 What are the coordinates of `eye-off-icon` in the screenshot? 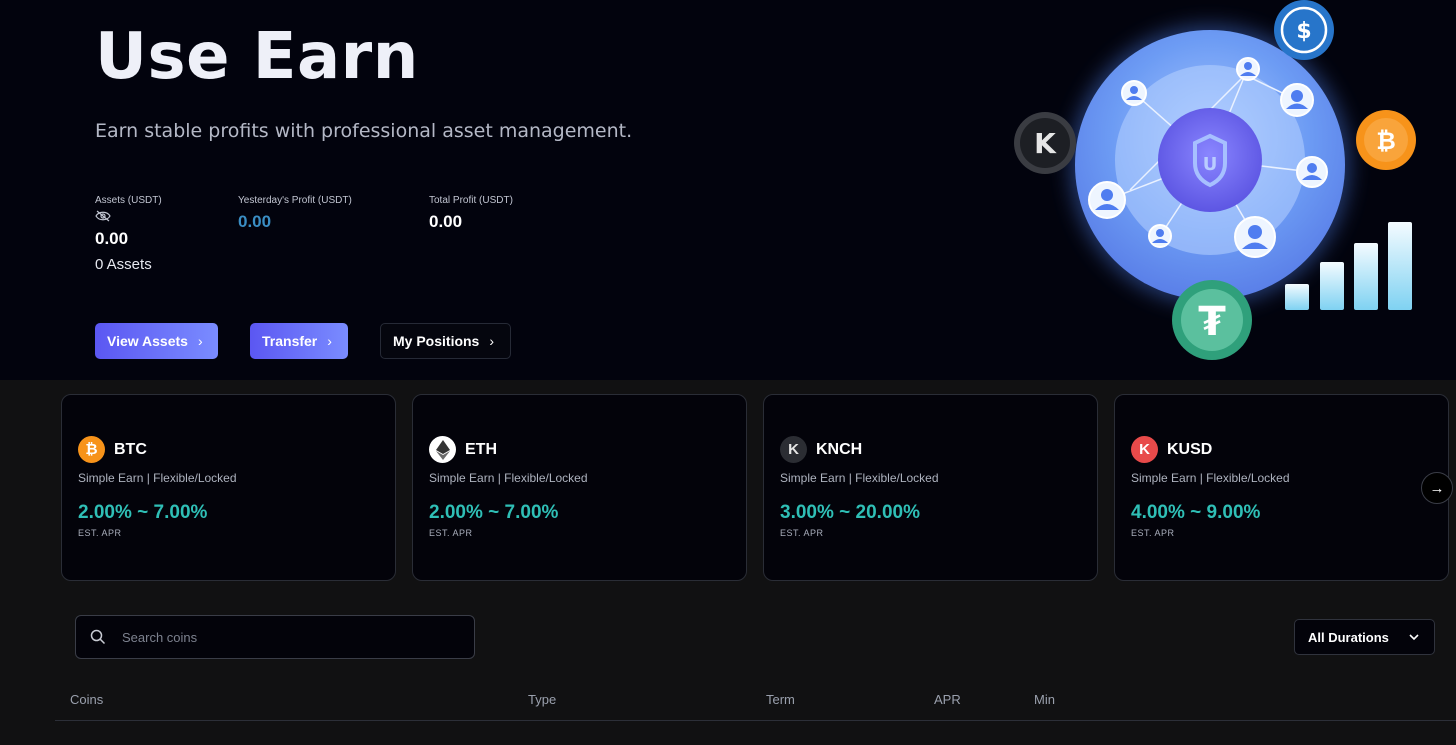 It's located at (103, 216).